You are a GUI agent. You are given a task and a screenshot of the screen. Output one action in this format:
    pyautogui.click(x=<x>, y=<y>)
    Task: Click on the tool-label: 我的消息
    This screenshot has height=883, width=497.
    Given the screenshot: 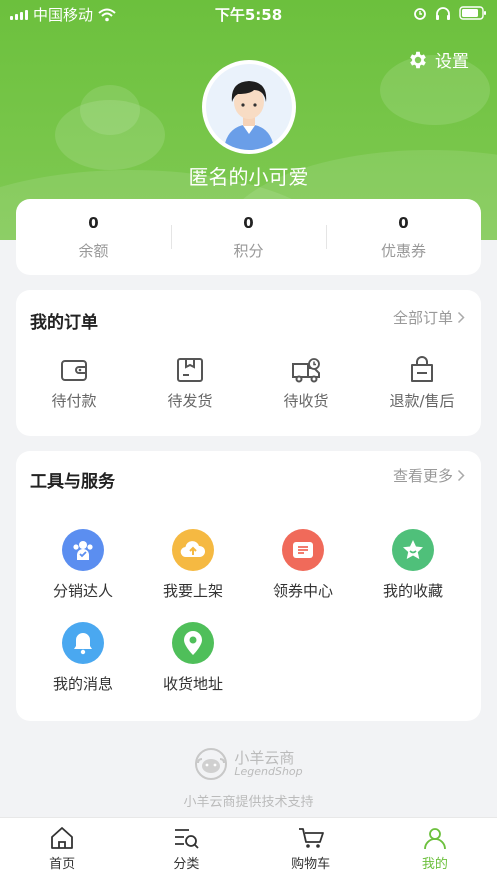 What is the action you would take?
    pyautogui.click(x=82, y=684)
    